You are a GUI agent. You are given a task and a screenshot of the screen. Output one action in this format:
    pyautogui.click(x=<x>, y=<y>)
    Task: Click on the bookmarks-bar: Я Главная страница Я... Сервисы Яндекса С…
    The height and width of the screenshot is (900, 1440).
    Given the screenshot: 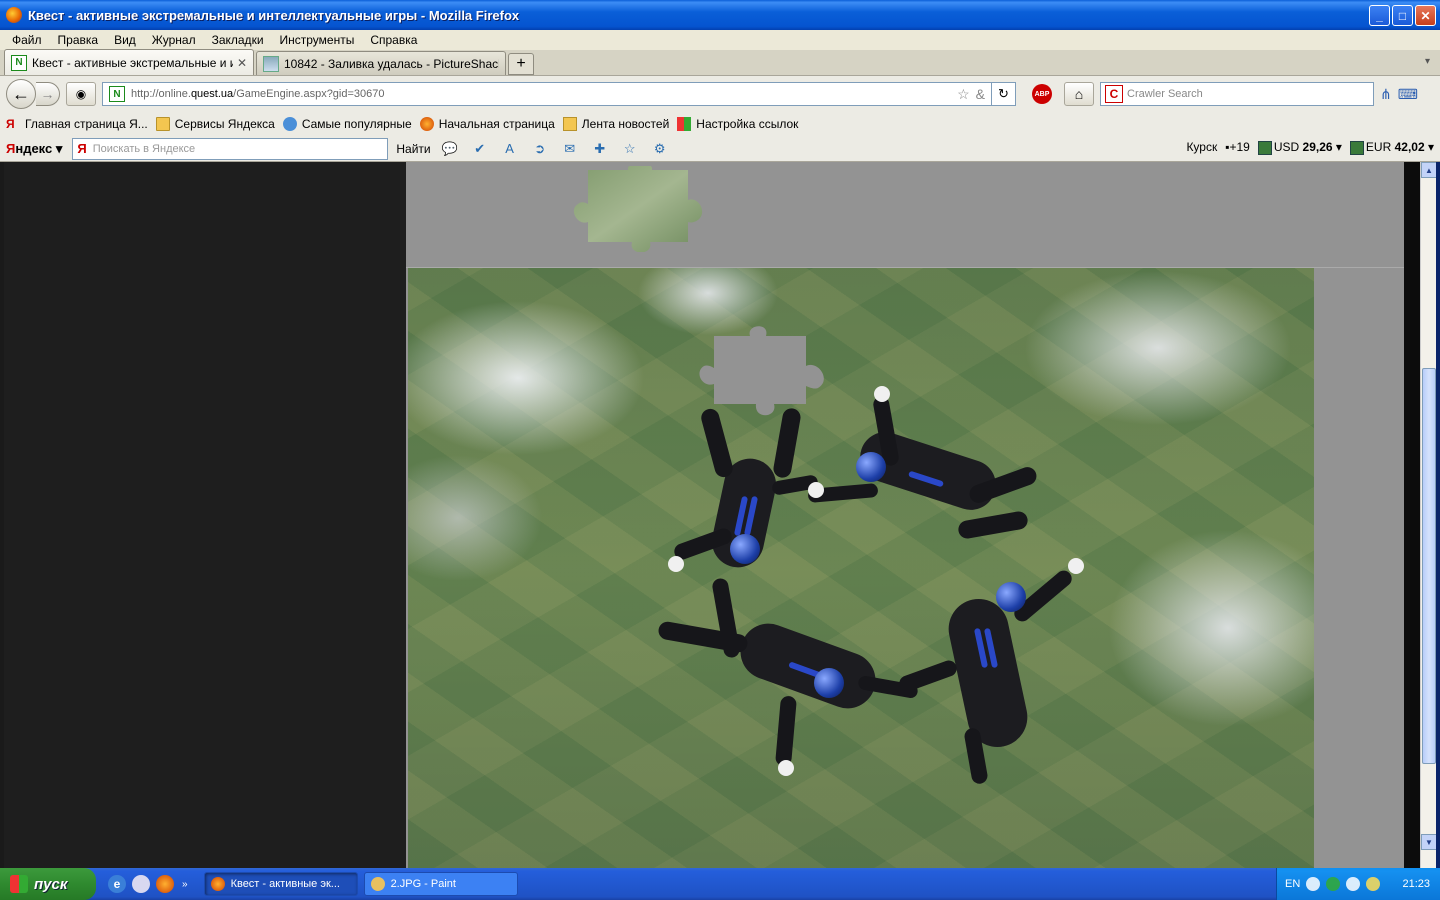 What is the action you would take?
    pyautogui.click(x=720, y=124)
    